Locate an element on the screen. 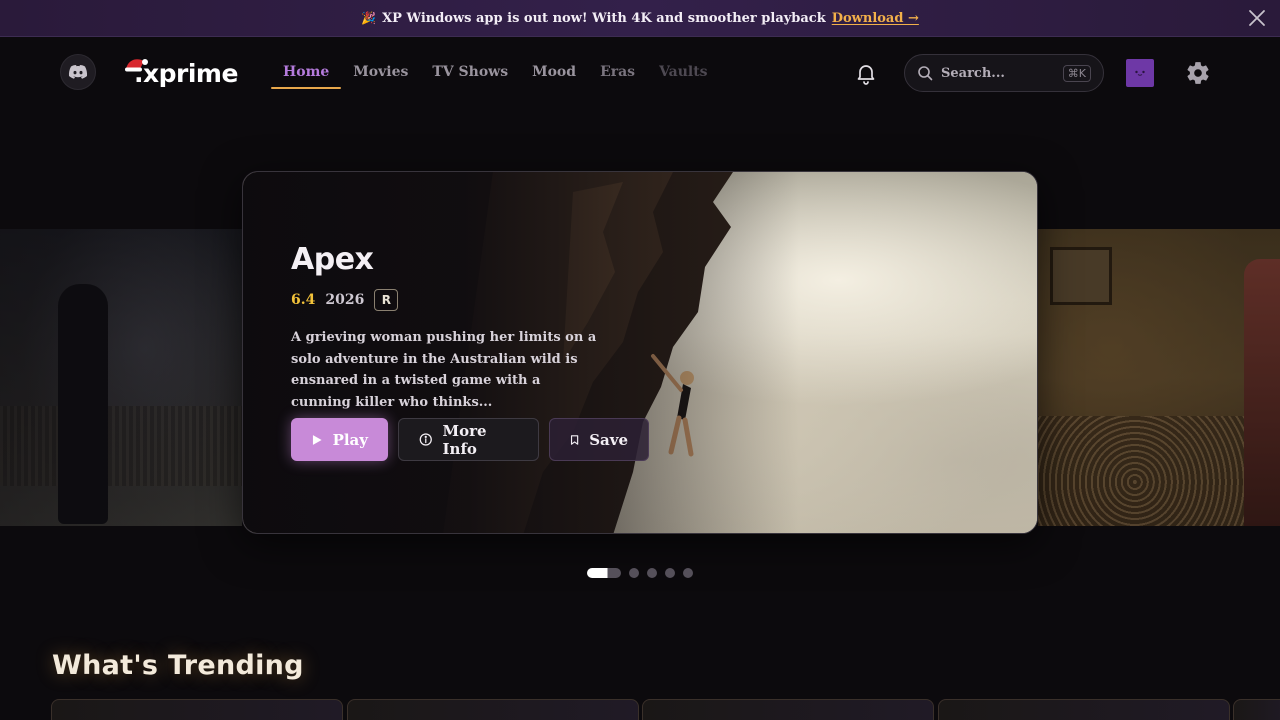 Image resolution: width=1280 pixels, height=720 pixels. avatar-face-icon is located at coordinates (1140, 73).